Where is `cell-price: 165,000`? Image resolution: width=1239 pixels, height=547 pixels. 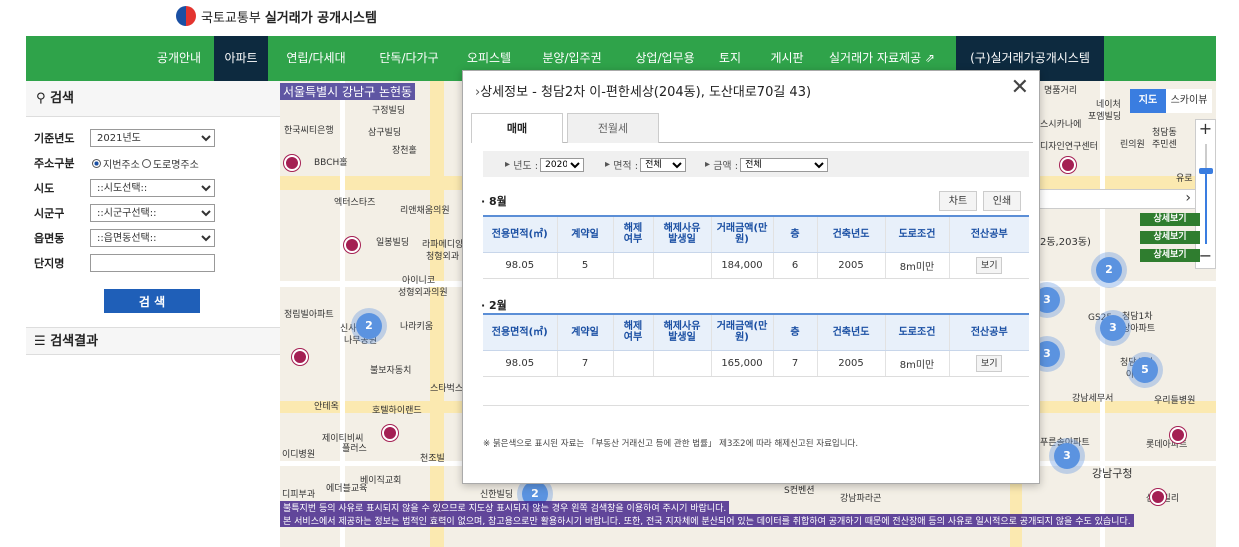 cell-price: 165,000 is located at coordinates (741, 363).